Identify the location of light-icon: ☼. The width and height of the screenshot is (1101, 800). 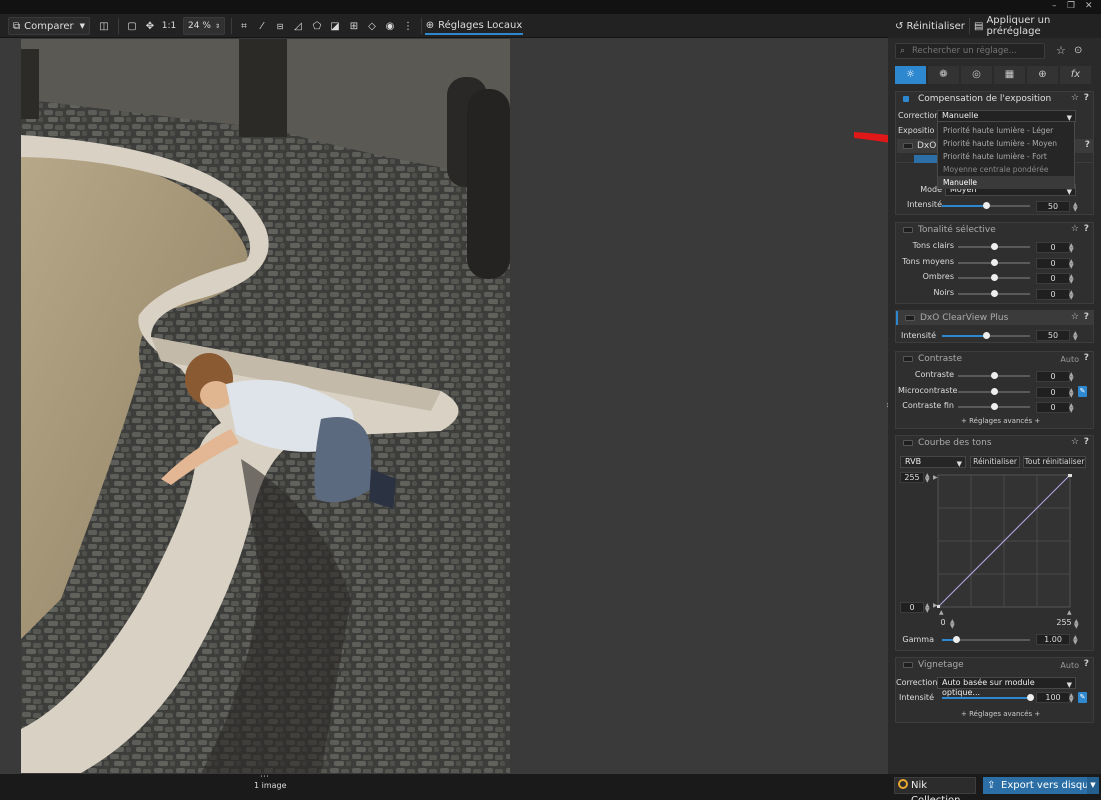
(910, 75).